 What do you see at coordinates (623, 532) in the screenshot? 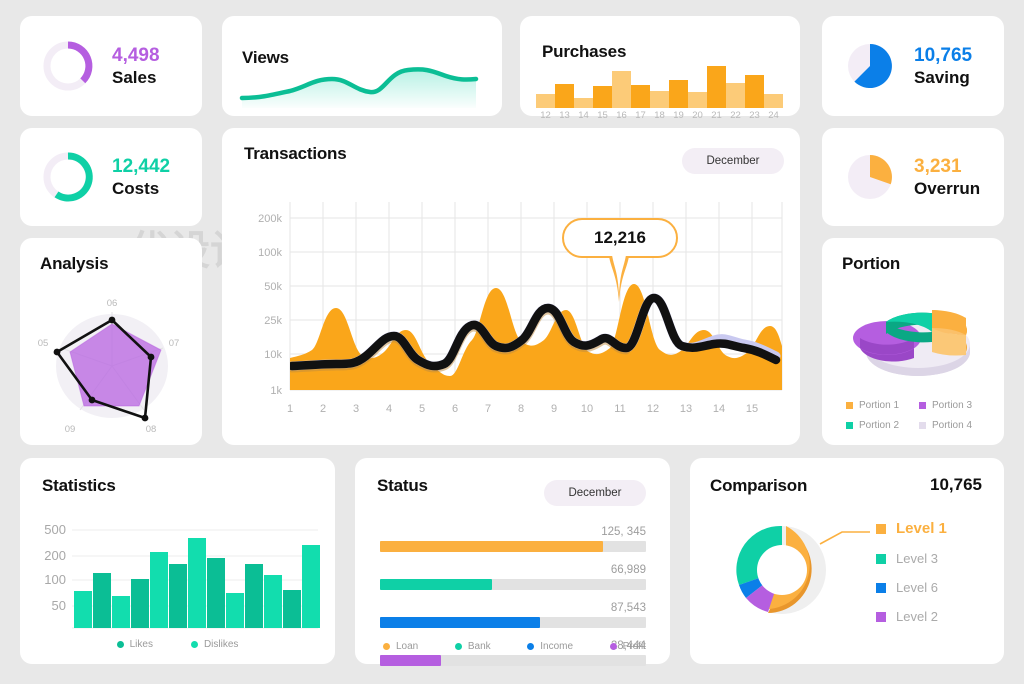
I see `status-value-loan: 125, 345` at bounding box center [623, 532].